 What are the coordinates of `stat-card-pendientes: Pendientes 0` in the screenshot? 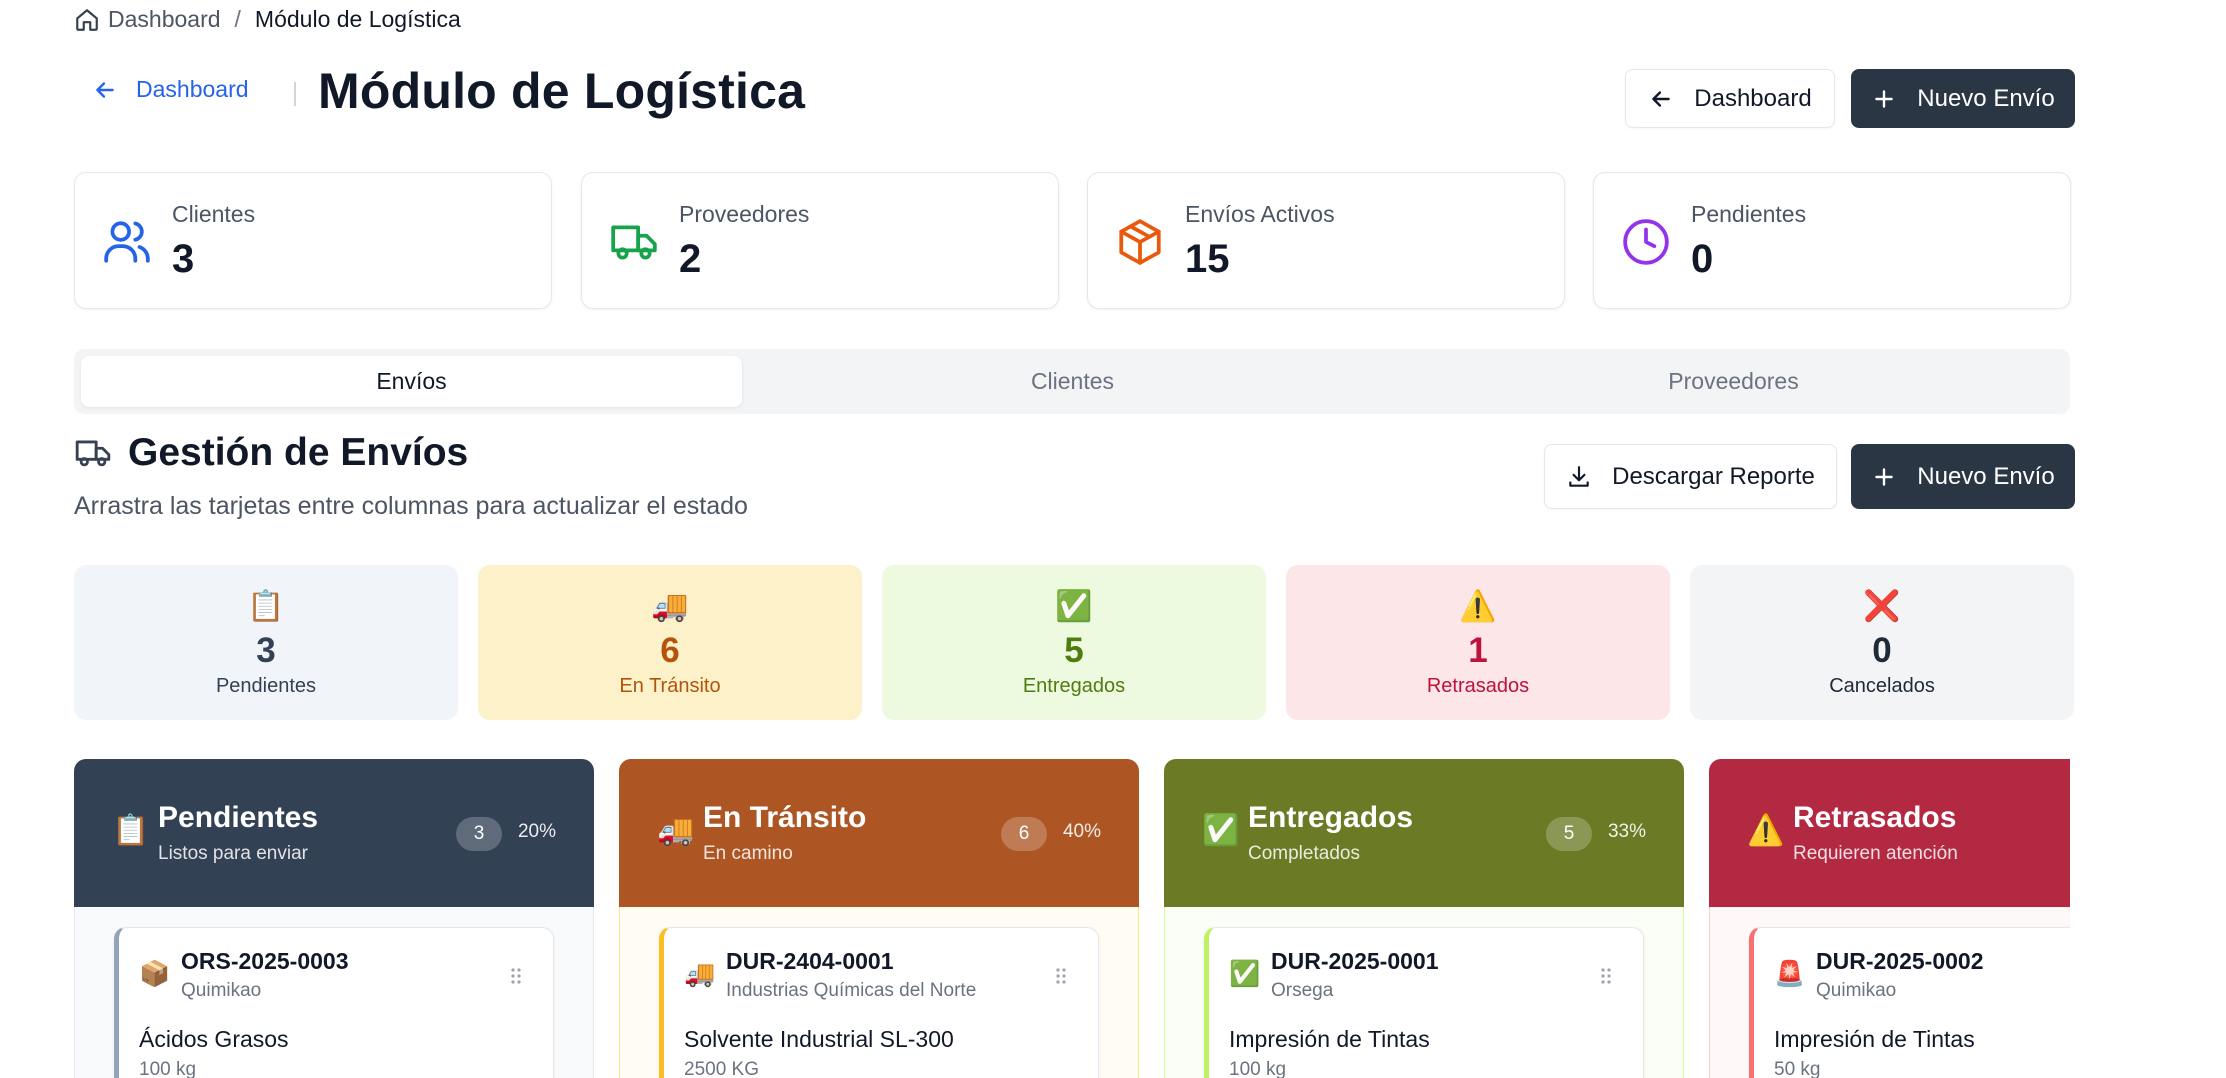 It's located at (1832, 240).